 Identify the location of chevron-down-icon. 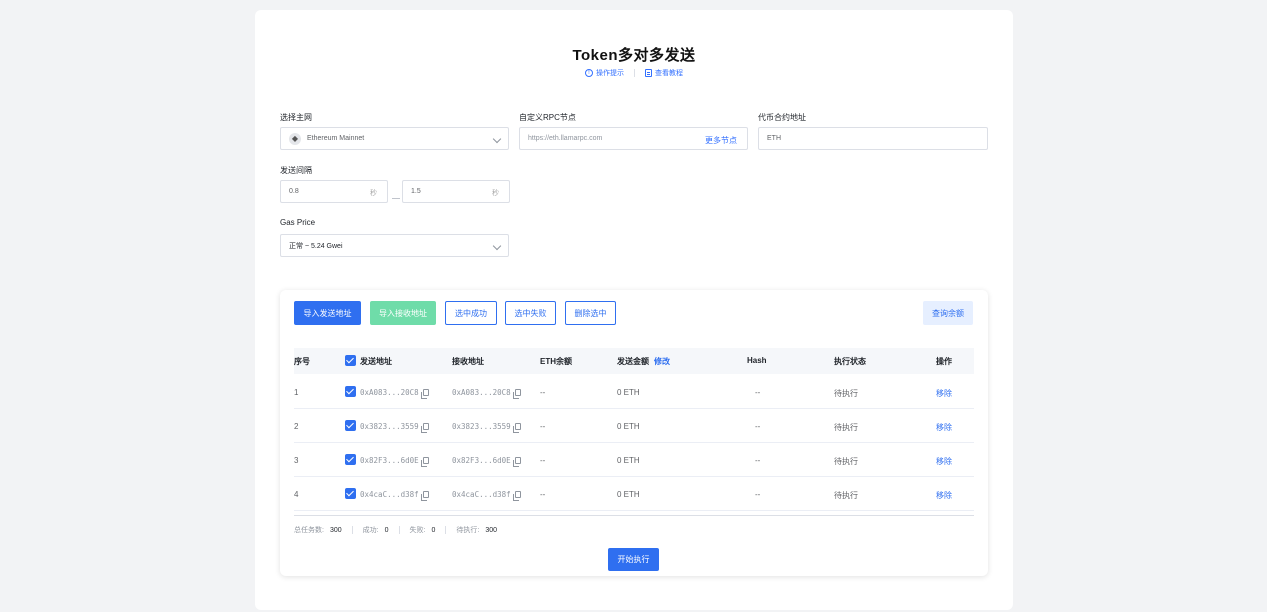
(497, 246).